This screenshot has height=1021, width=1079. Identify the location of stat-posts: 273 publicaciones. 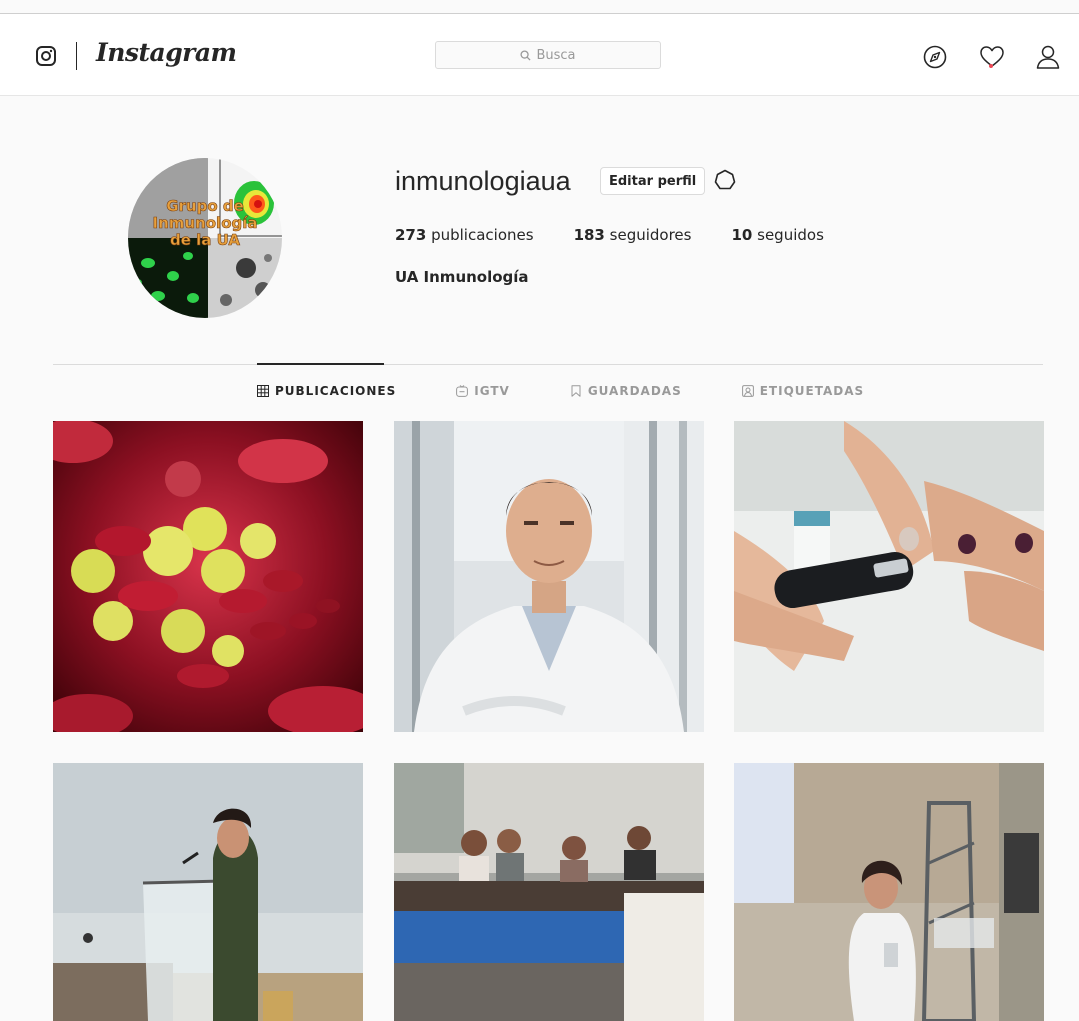
(464, 235).